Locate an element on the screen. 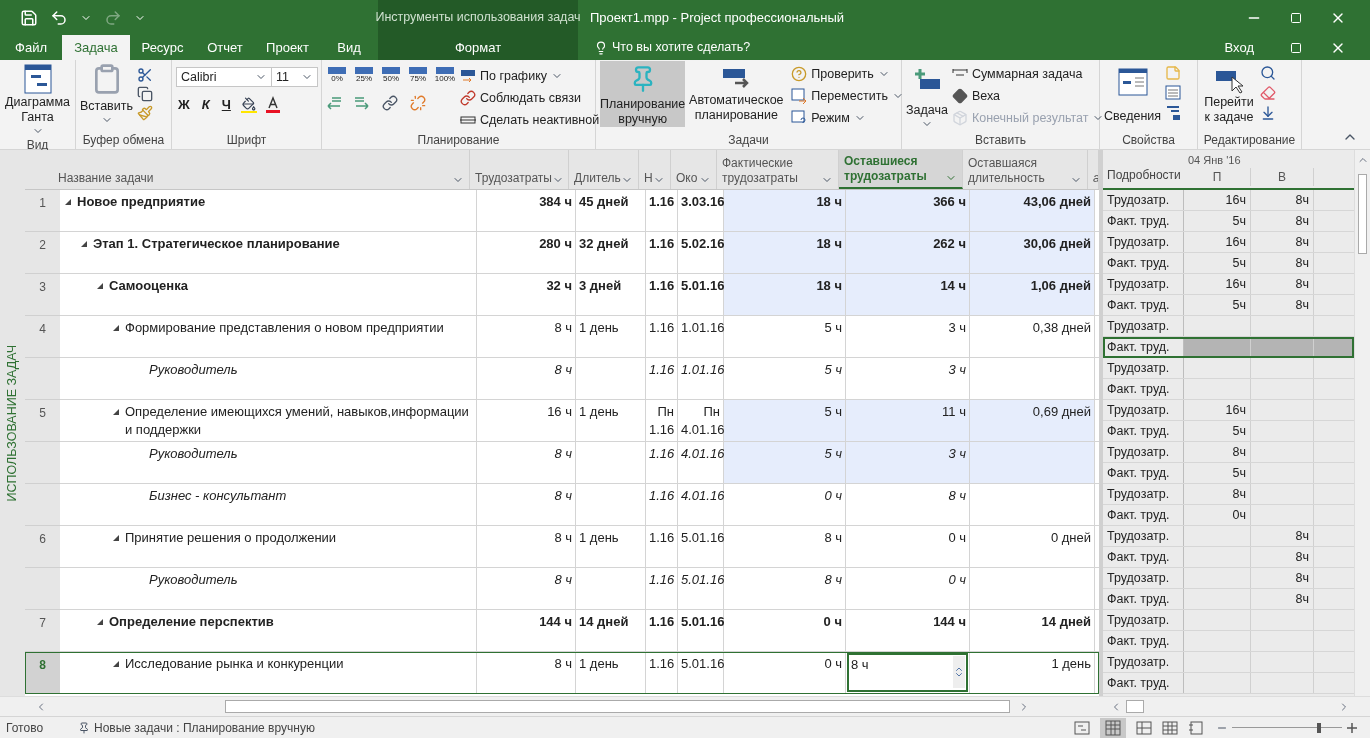 The width and height of the screenshot is (1370, 738). report-view-icon is located at coordinates (1196, 727).